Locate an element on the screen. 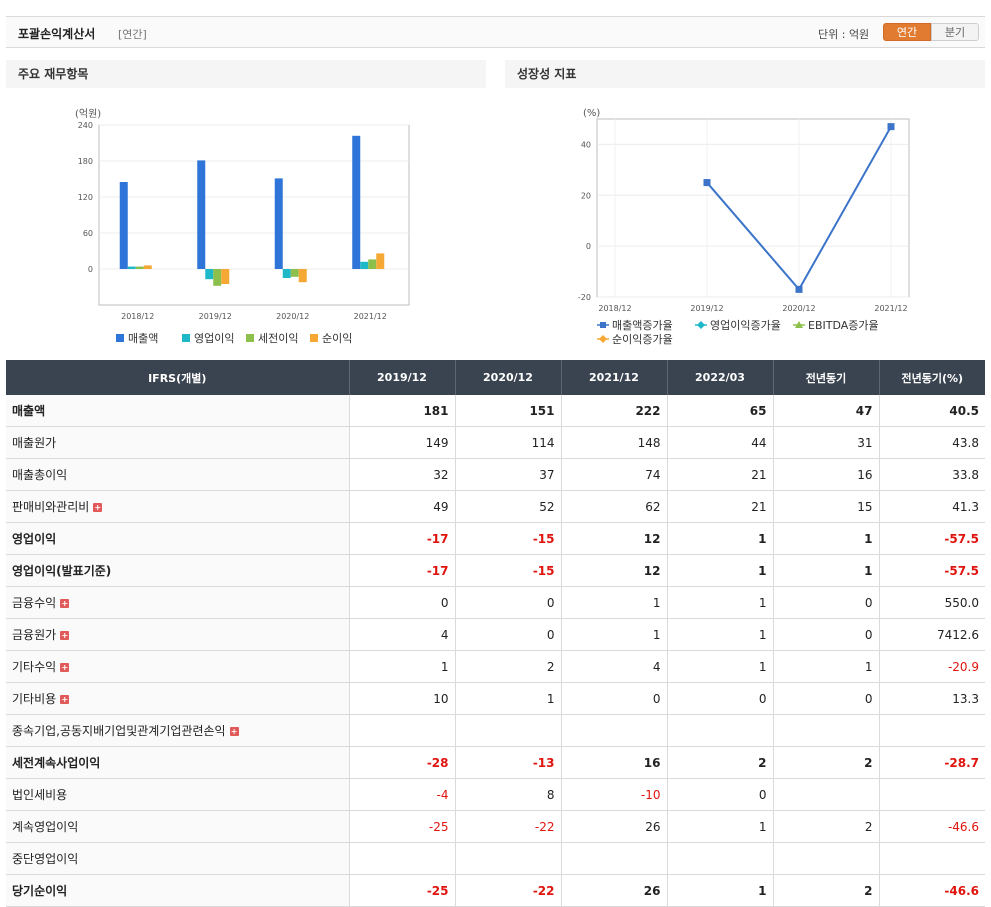 Image resolution: width=991 pixels, height=907 pixels. value-cell: 43.8 is located at coordinates (931, 442).